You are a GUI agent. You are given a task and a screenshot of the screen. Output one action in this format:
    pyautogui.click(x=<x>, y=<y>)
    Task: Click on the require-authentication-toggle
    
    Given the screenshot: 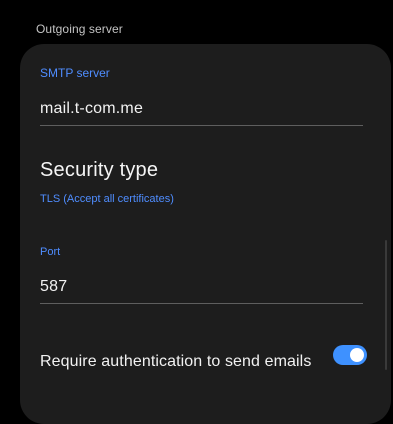 What is the action you would take?
    pyautogui.click(x=350, y=355)
    